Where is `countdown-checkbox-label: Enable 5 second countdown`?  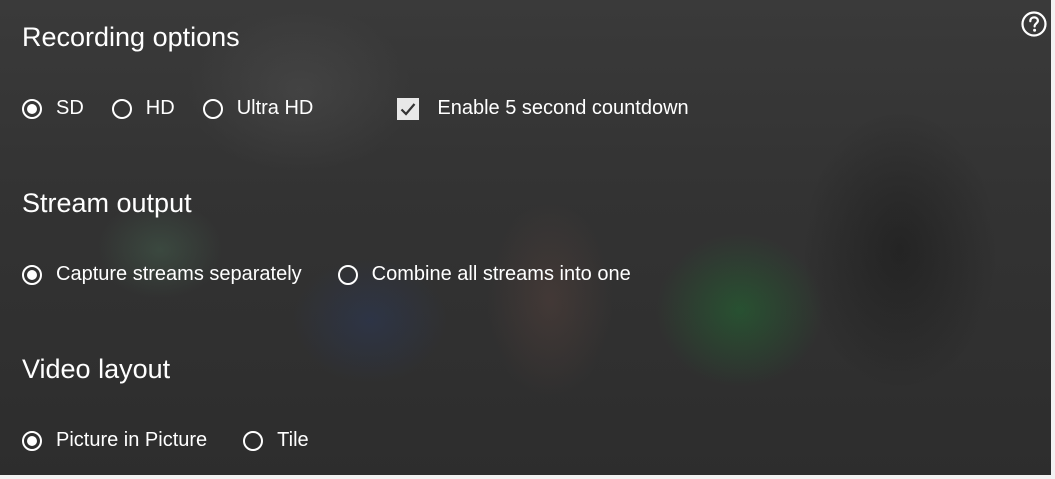 countdown-checkbox-label: Enable 5 second countdown is located at coordinates (563, 108).